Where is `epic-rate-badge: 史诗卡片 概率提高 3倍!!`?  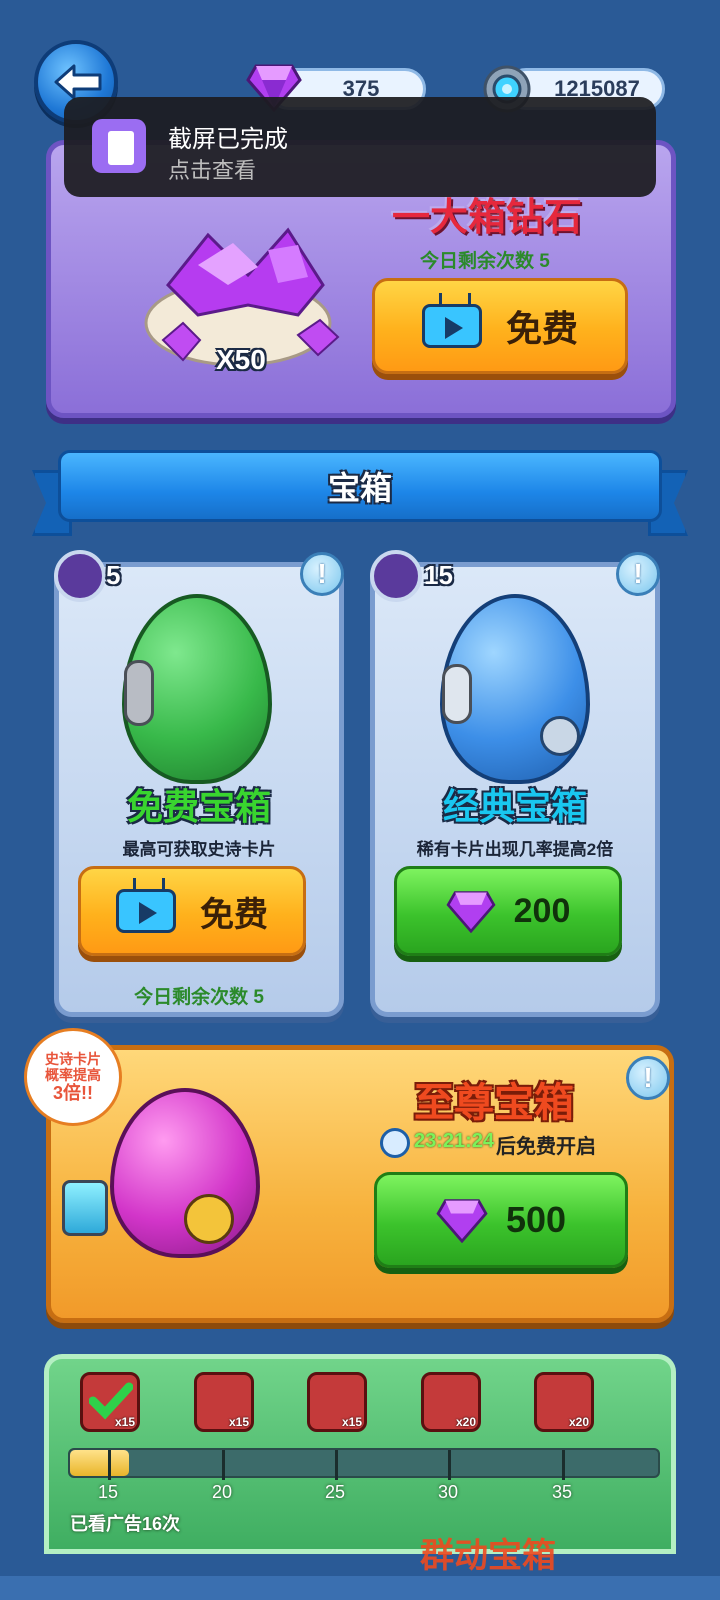
epic-rate-badge: 史诗卡片 概率提高 3倍!! is located at coordinates (73, 1077).